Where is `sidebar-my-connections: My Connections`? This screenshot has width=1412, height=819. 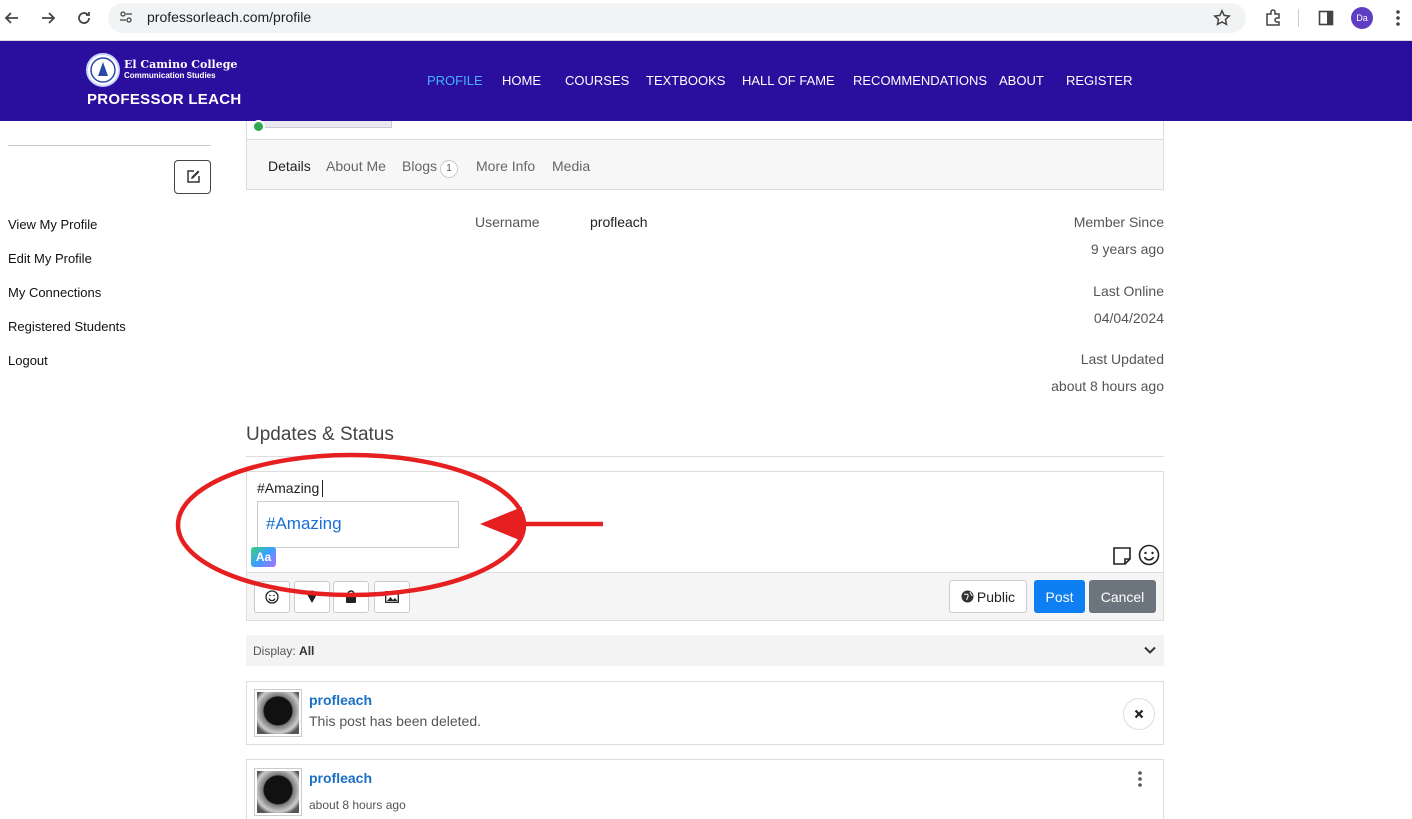 sidebar-my-connections: My Connections is located at coordinates (54, 292).